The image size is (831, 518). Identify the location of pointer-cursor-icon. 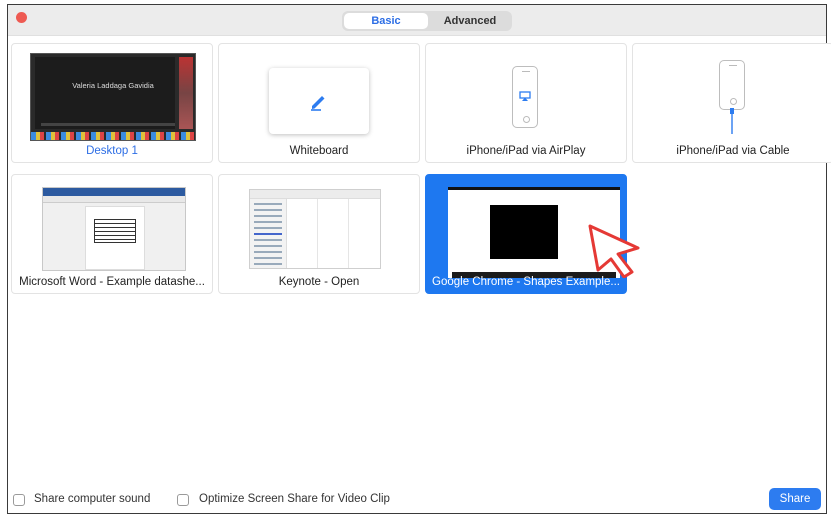
(614, 251).